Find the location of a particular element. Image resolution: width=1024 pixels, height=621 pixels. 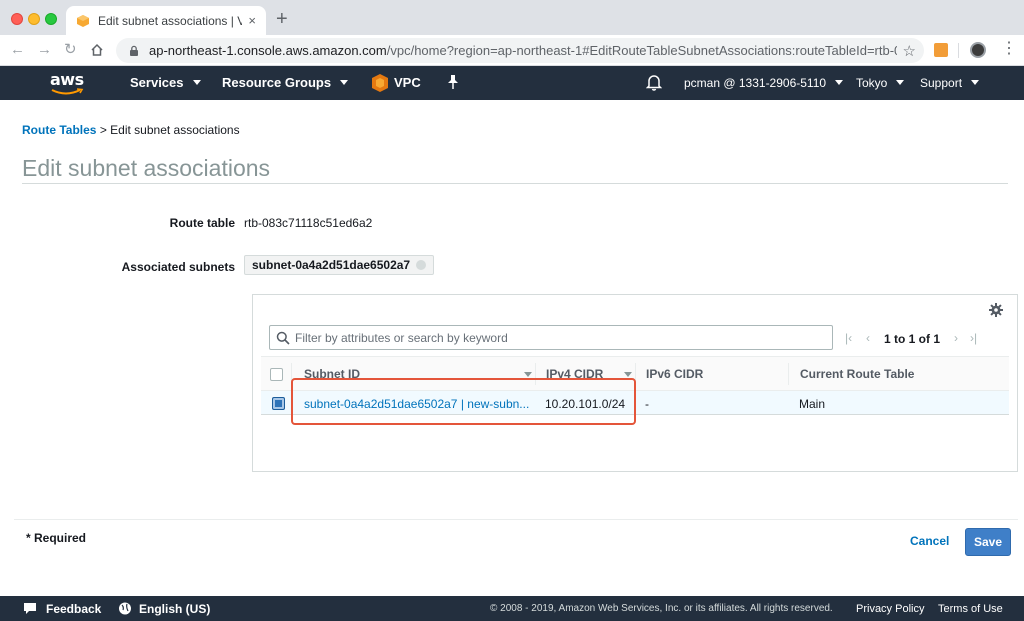

route-table-label: Route table is located at coordinates (202, 223).